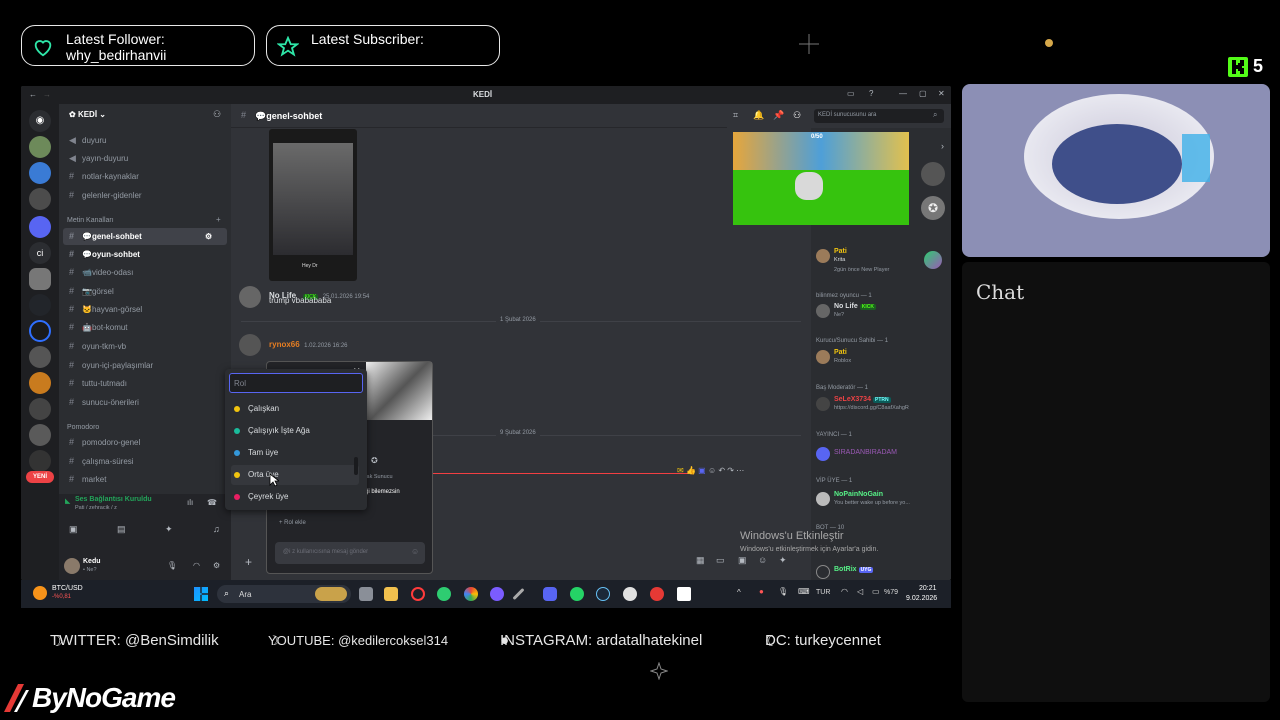 Image resolution: width=1280 pixels, height=720 pixels. I want to click on headphones-icon: ◠, so click(196, 565).